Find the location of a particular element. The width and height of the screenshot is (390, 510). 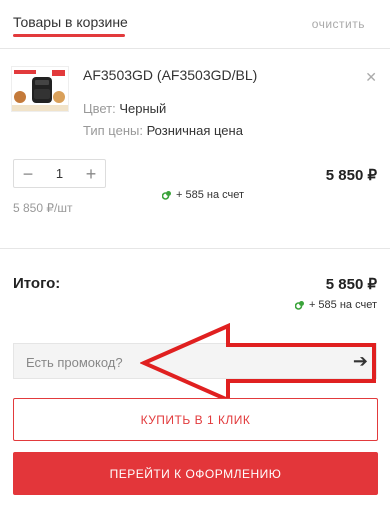

cart-header: Товары в корзине очистить is located at coordinates (195, 24).